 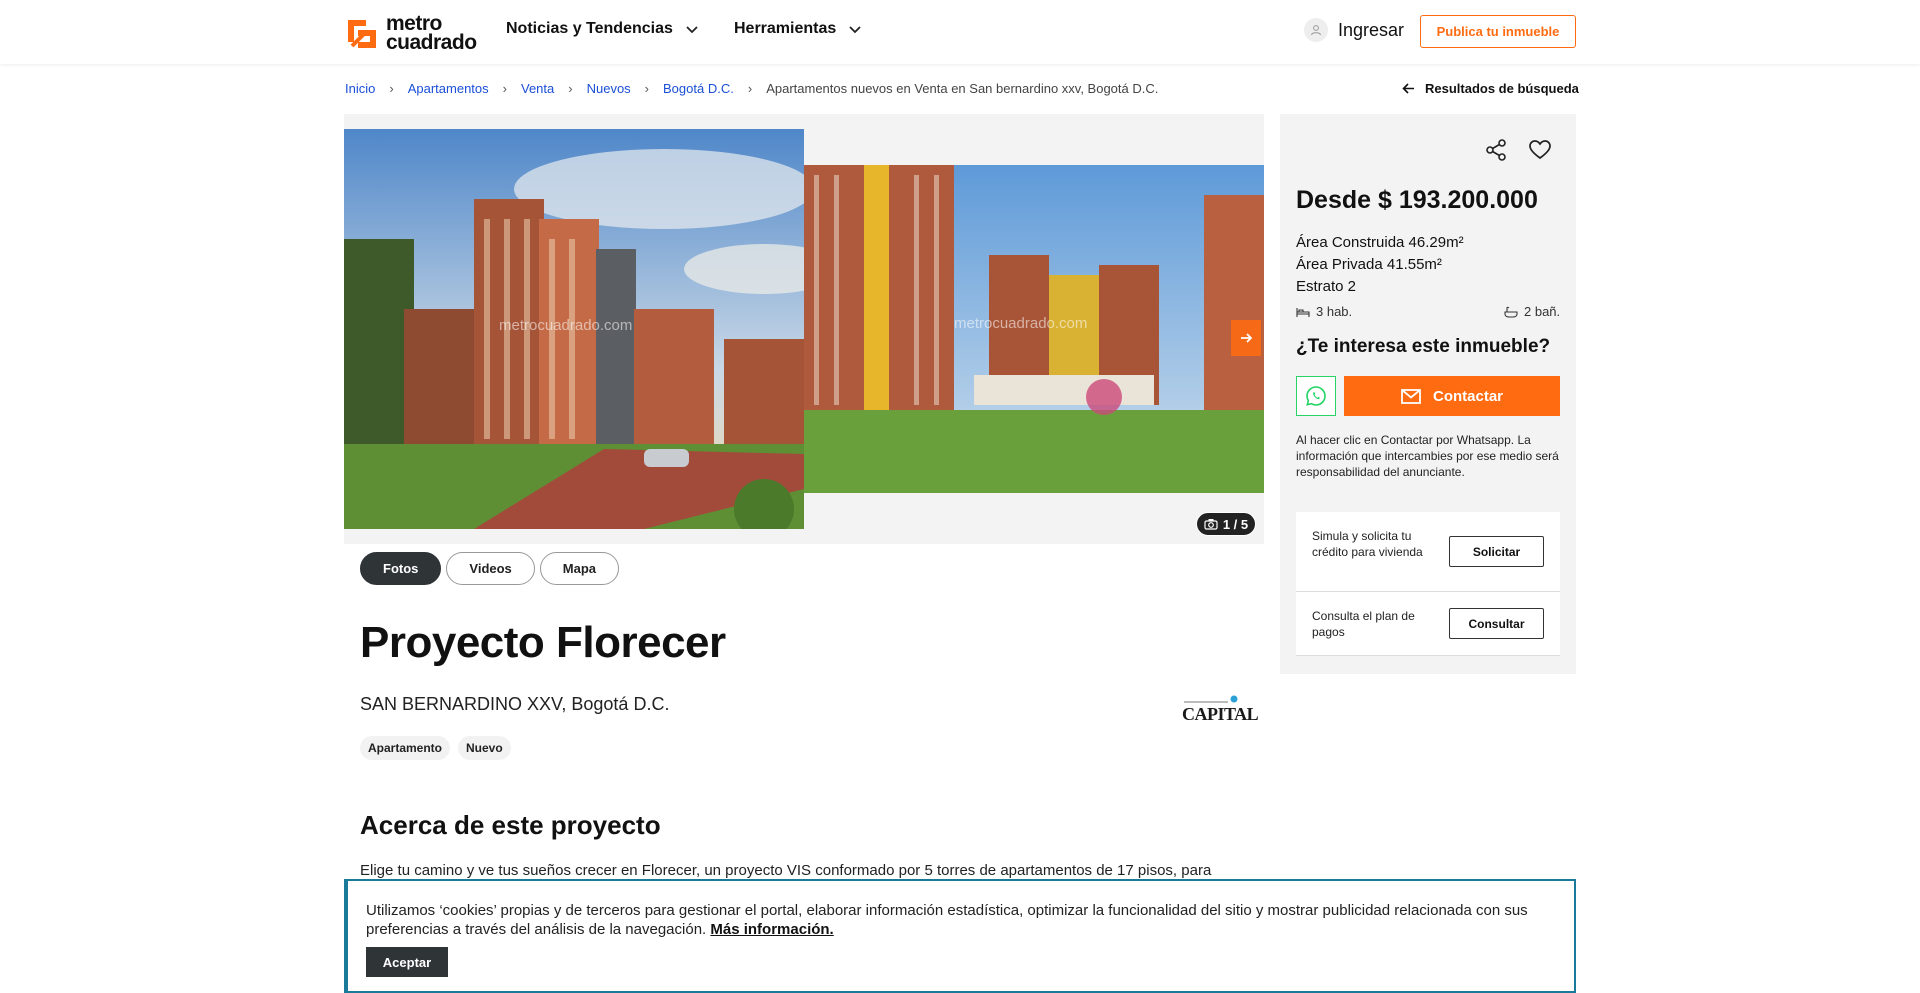 I want to click on consultar-button: Consultar, so click(x=1496, y=623).